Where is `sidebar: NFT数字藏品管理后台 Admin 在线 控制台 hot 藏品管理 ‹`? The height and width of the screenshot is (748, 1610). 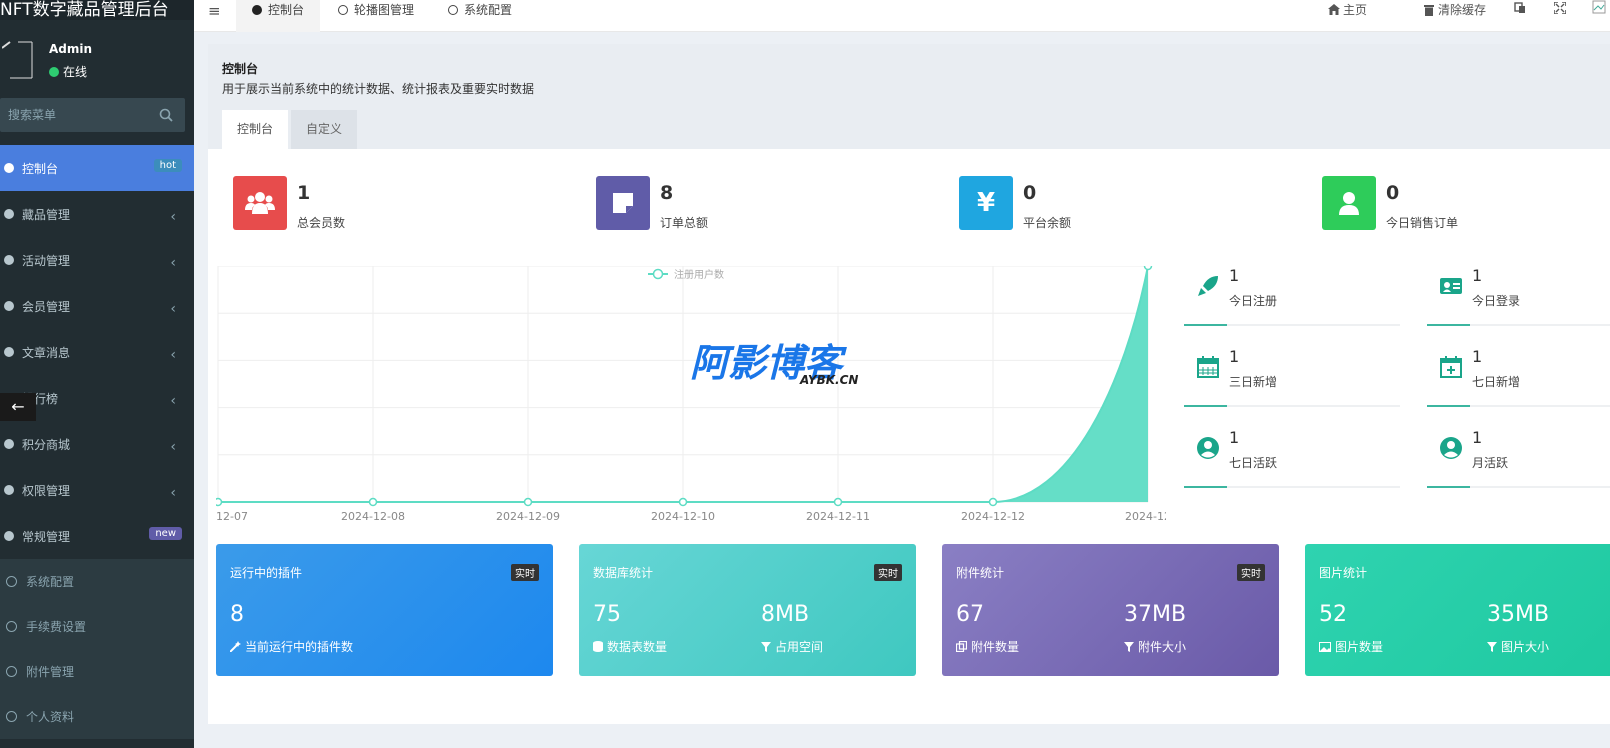 sidebar: NFT数字藏品管理后台 Admin 在线 控制台 hot 藏品管理 ‹ is located at coordinates (97, 374).